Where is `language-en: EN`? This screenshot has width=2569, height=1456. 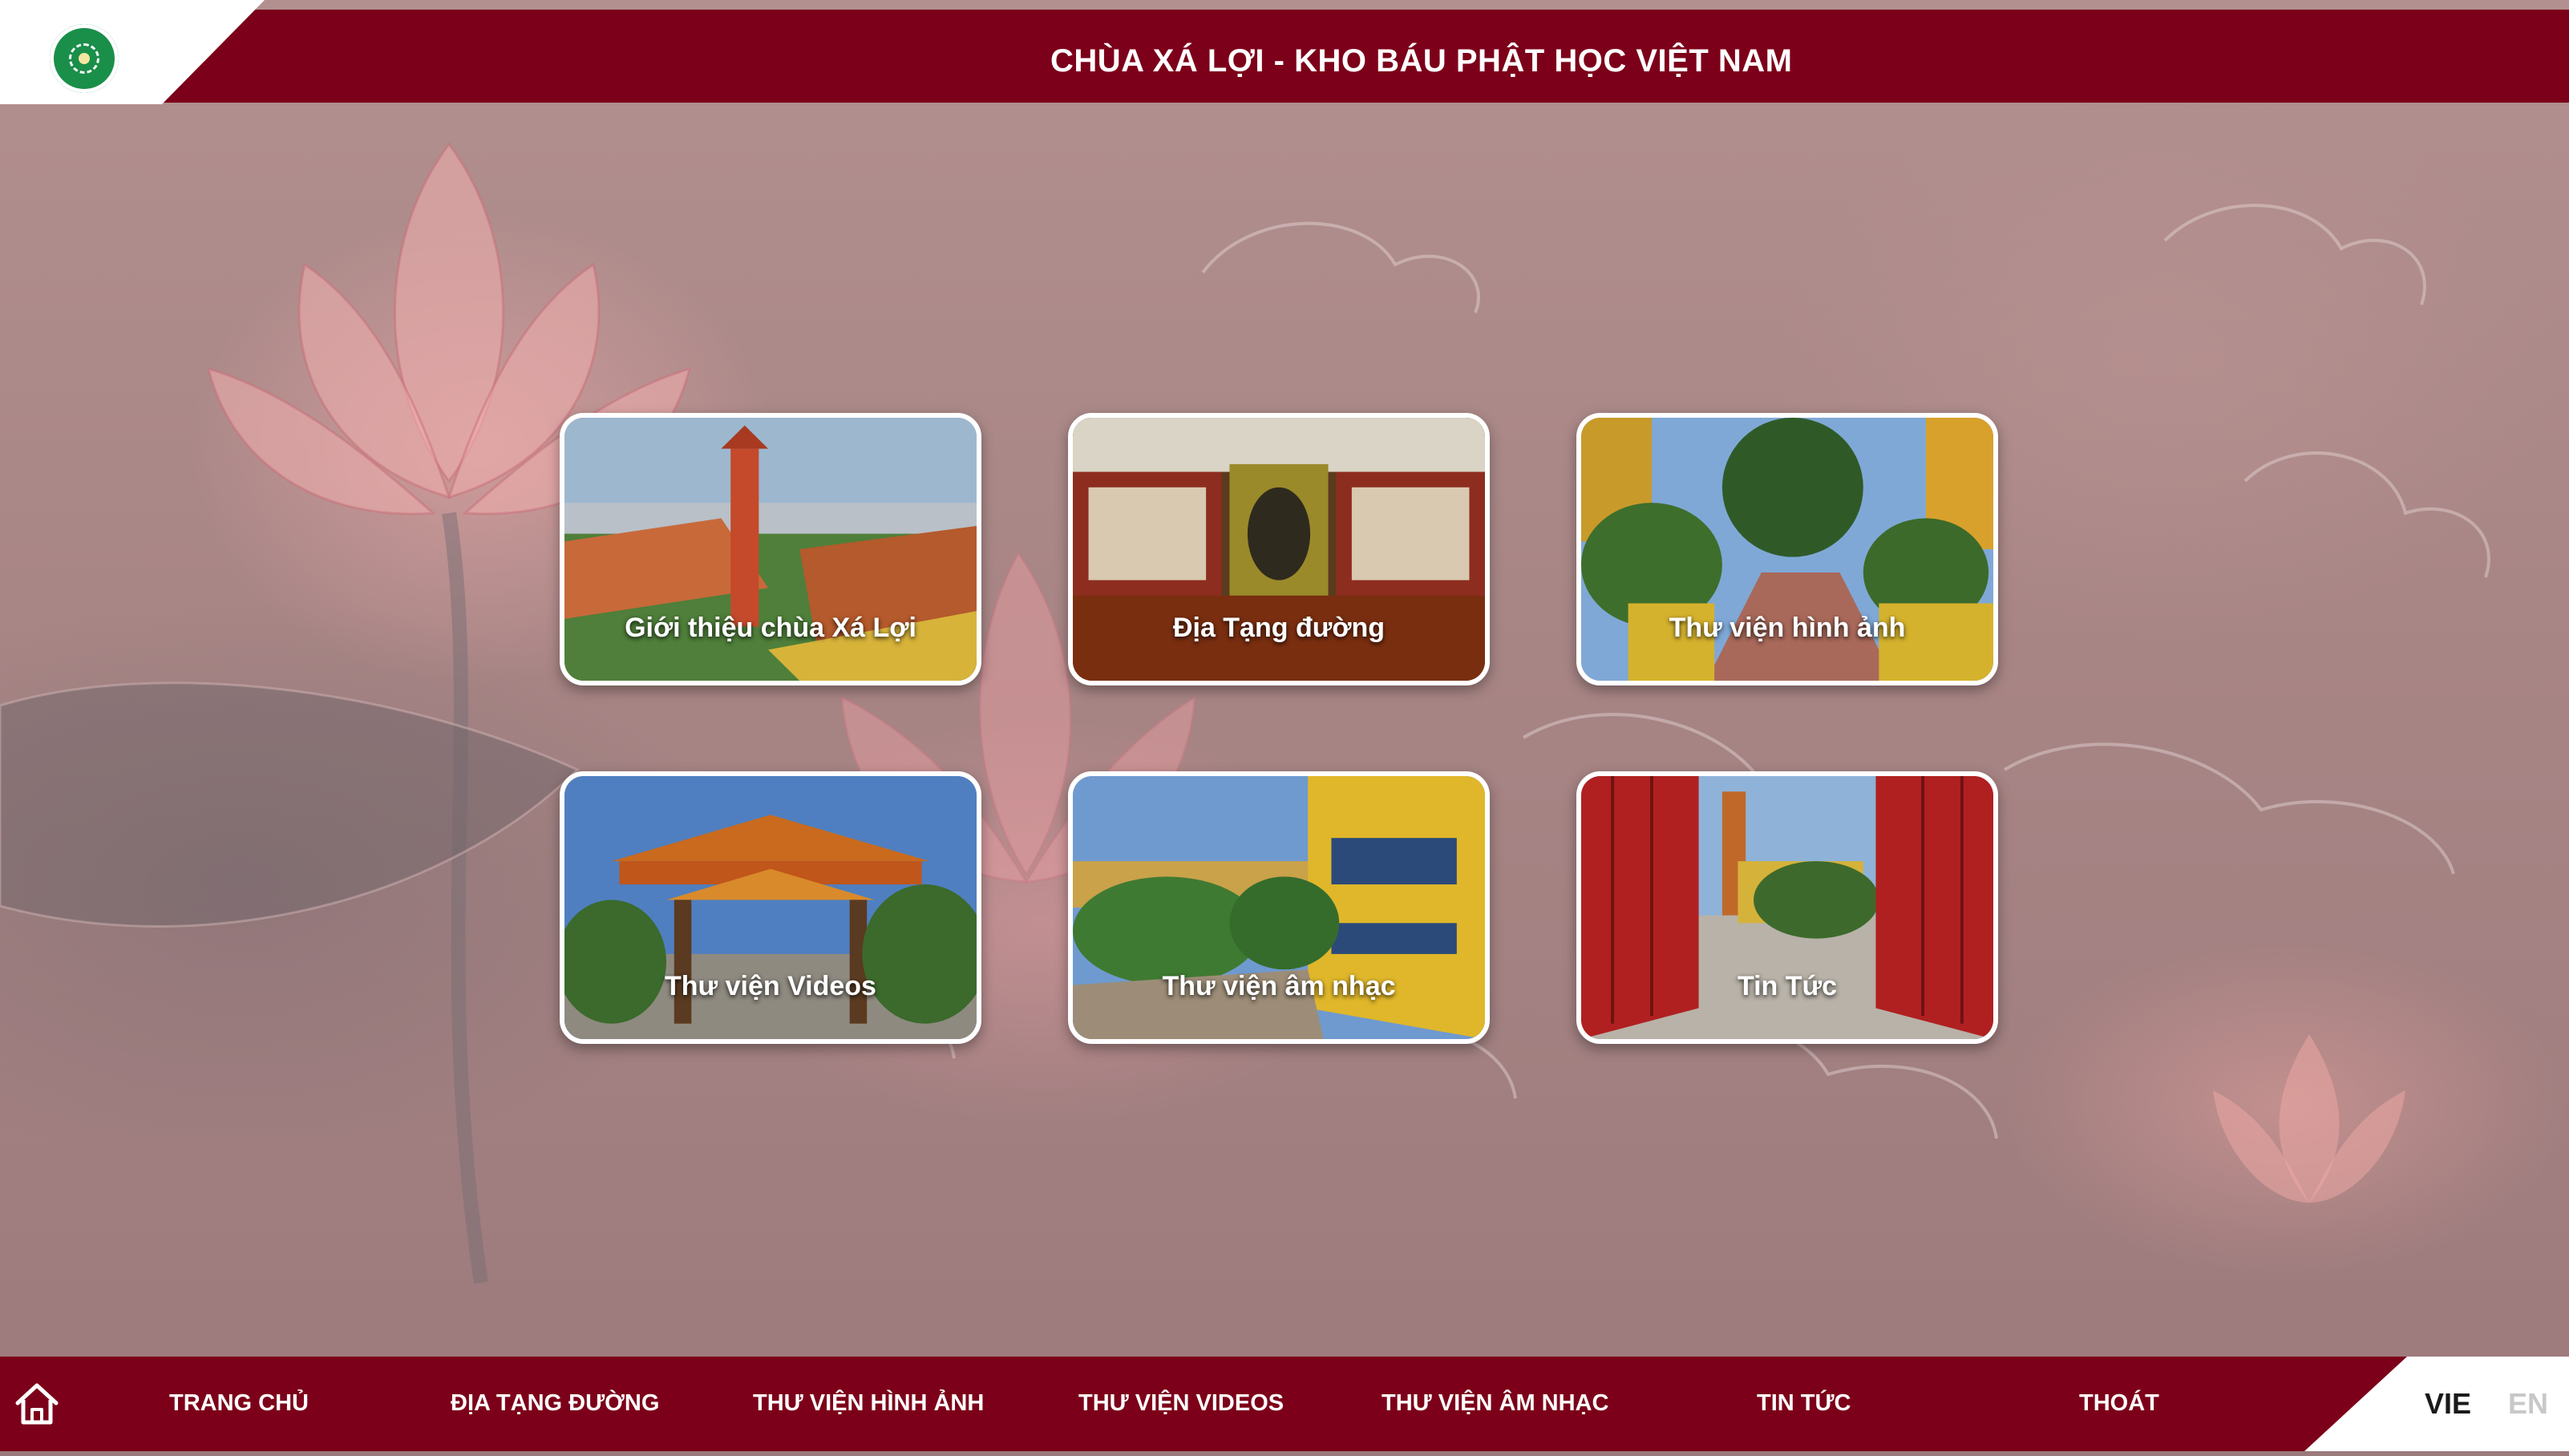
language-en: EN is located at coordinates (2528, 1404).